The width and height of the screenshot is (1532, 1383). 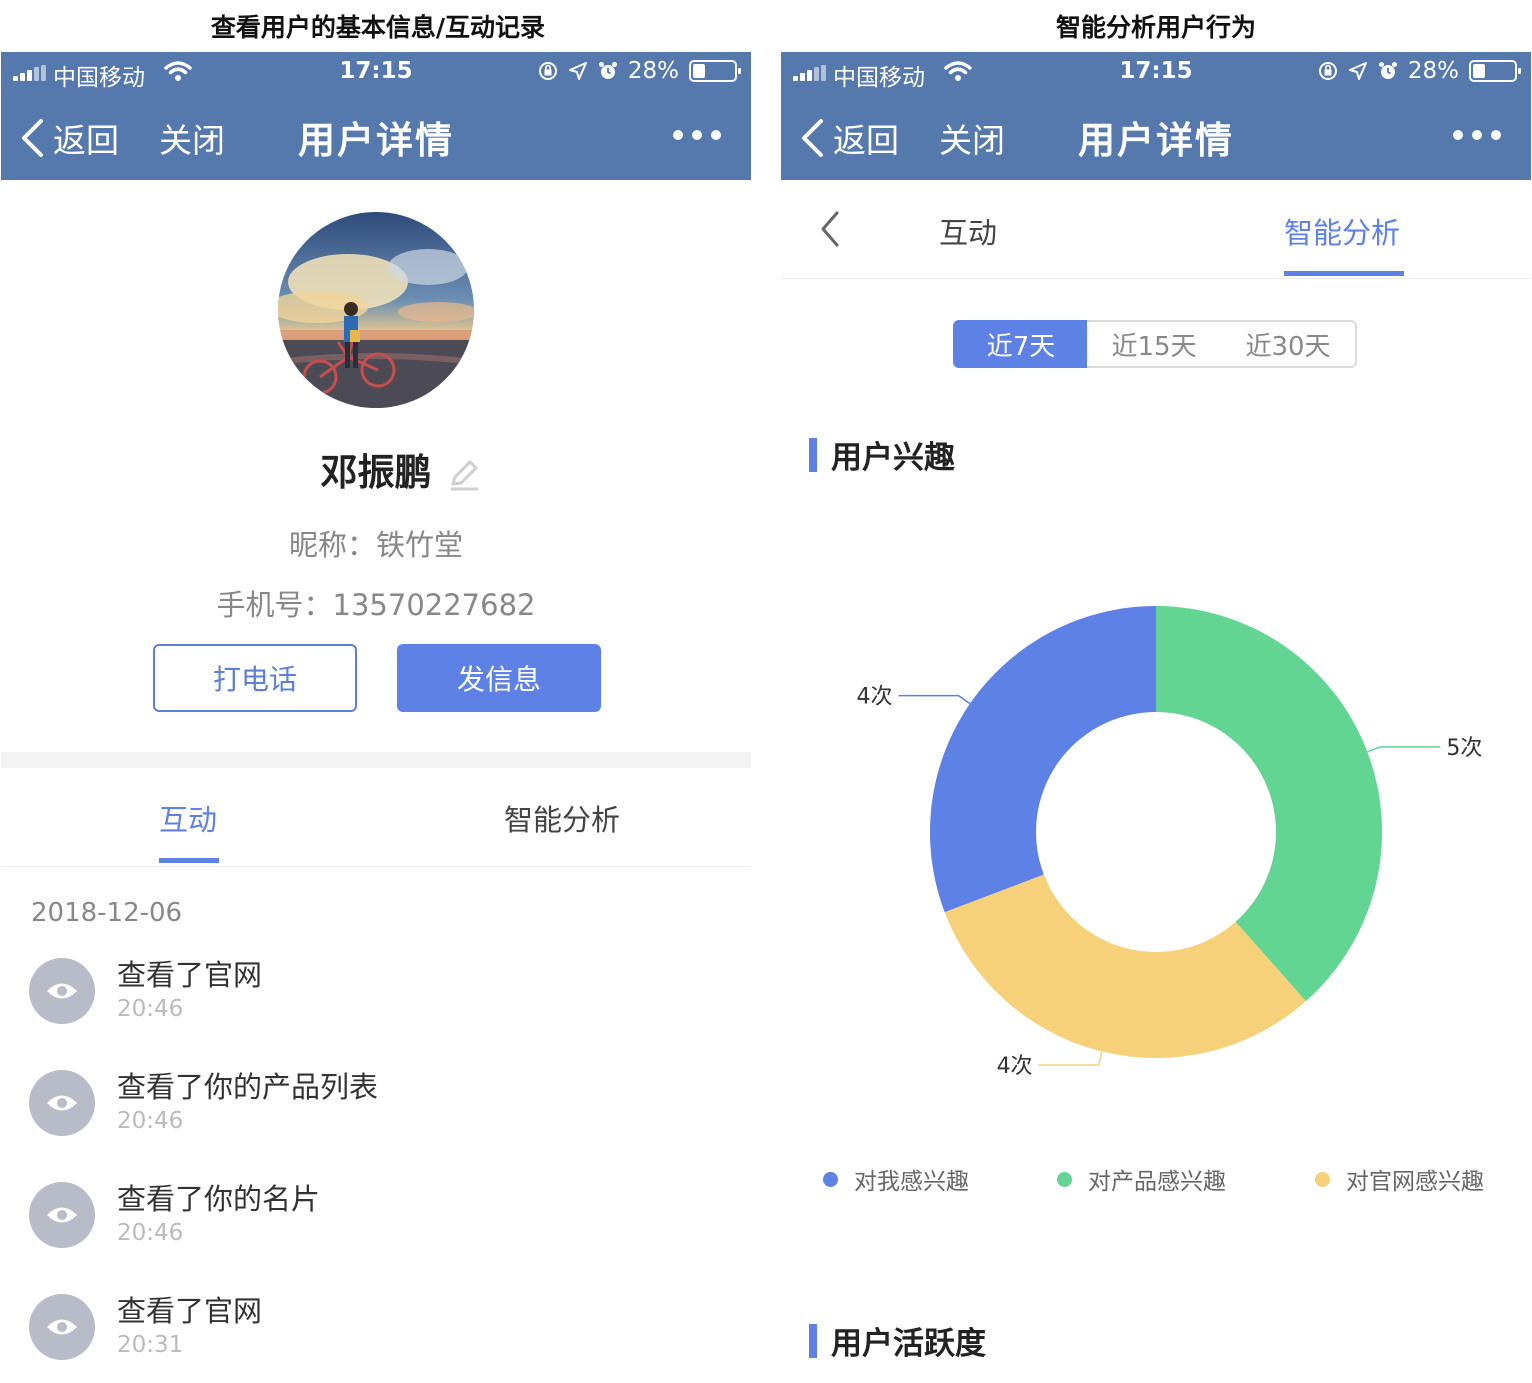 What do you see at coordinates (547, 71) in the screenshot?
I see `orientation-lock-icon` at bounding box center [547, 71].